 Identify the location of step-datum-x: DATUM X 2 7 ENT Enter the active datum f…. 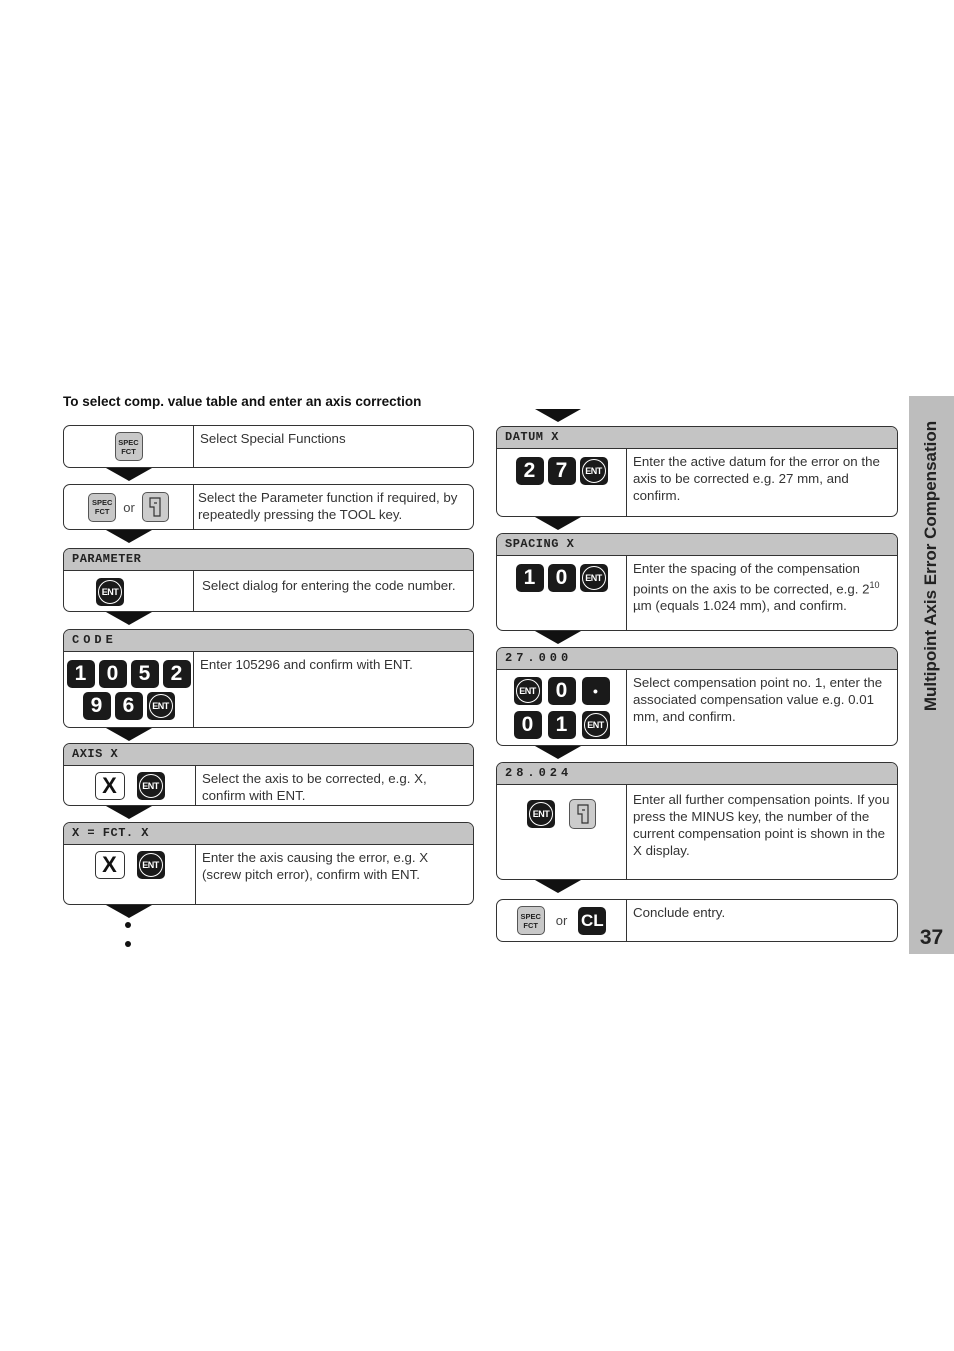
(697, 471).